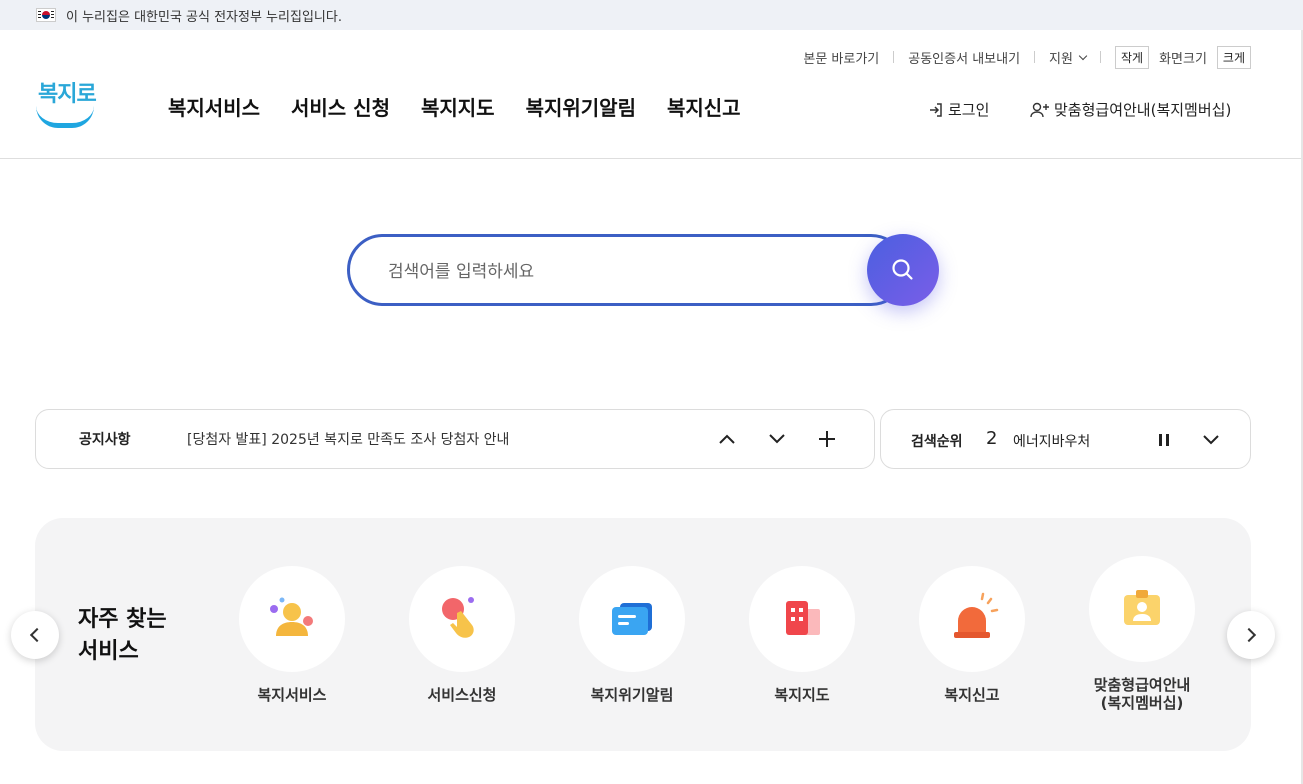  I want to click on nav-service-apply: 서비스 신청, so click(340, 106).